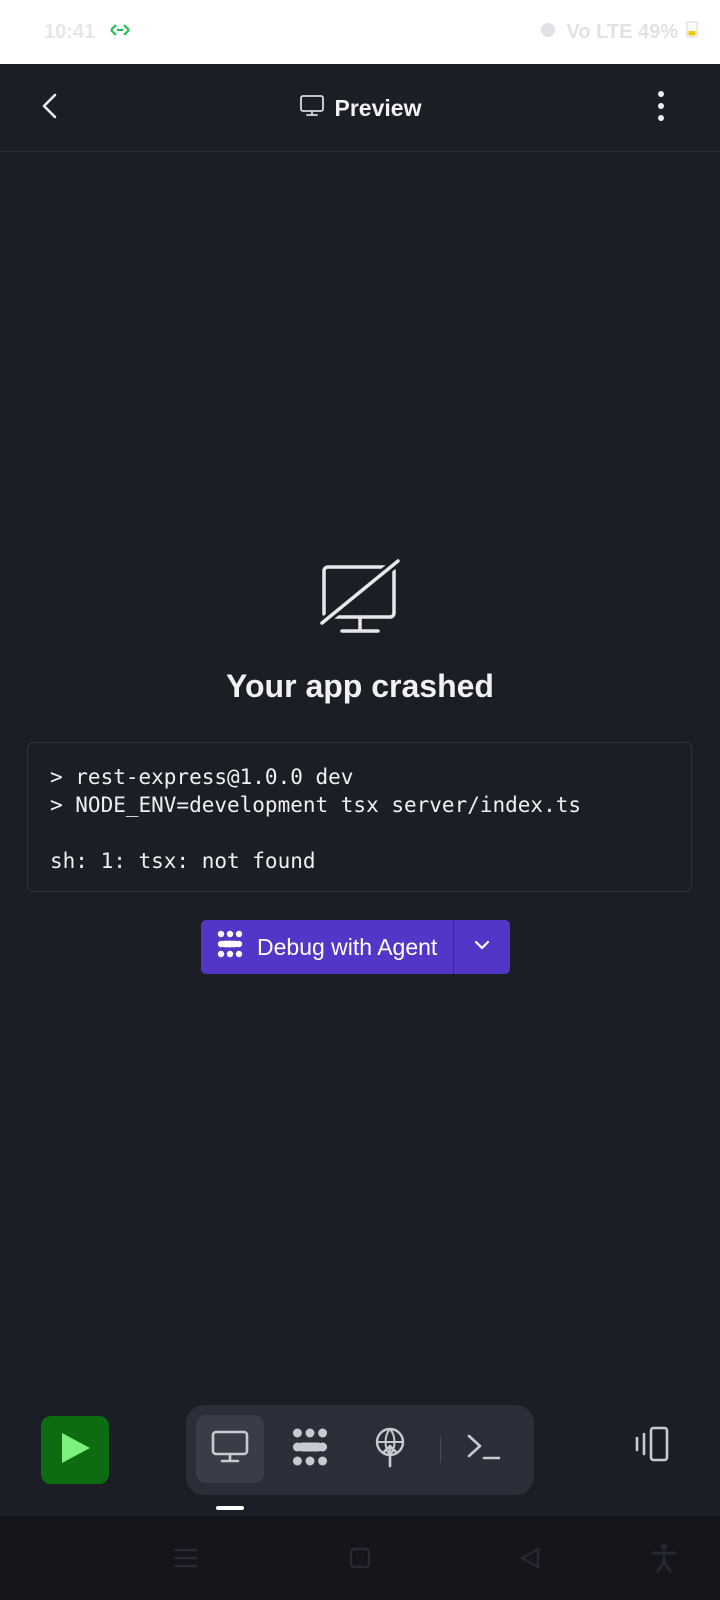  What do you see at coordinates (186, 1558) in the screenshot?
I see `menu-icon` at bounding box center [186, 1558].